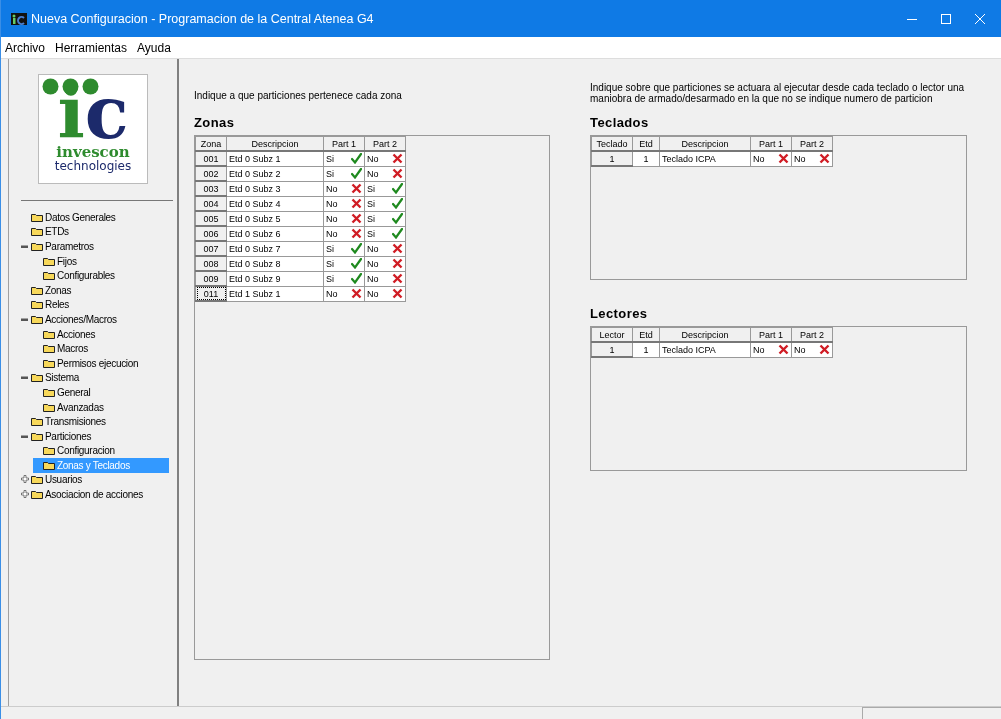 The height and width of the screenshot is (719, 1001). Describe the element at coordinates (68, 436) in the screenshot. I see `tree-item: Particiones` at that location.